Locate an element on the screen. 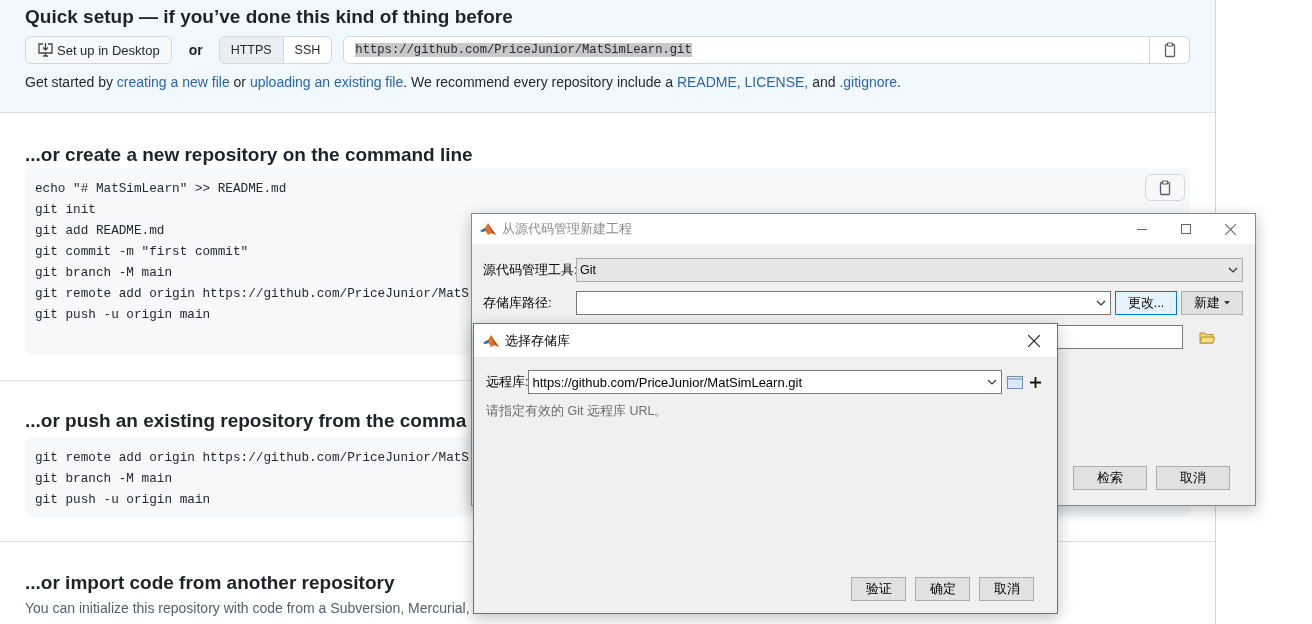  dropdown: Git is located at coordinates (909, 270).